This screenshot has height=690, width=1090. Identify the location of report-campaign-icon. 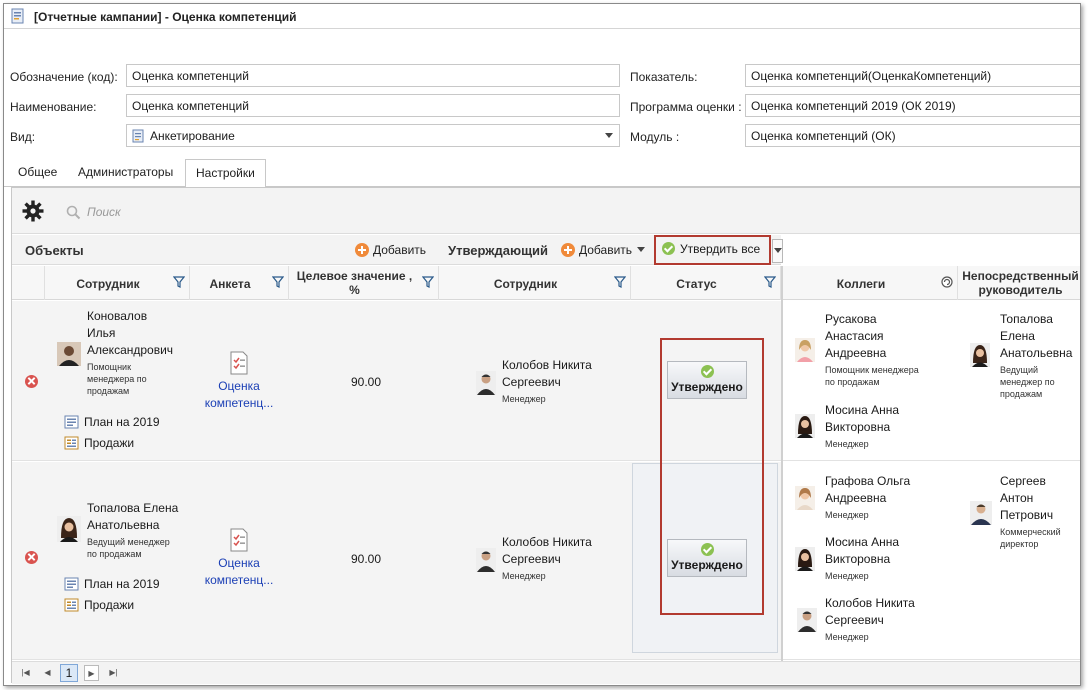
(18, 17).